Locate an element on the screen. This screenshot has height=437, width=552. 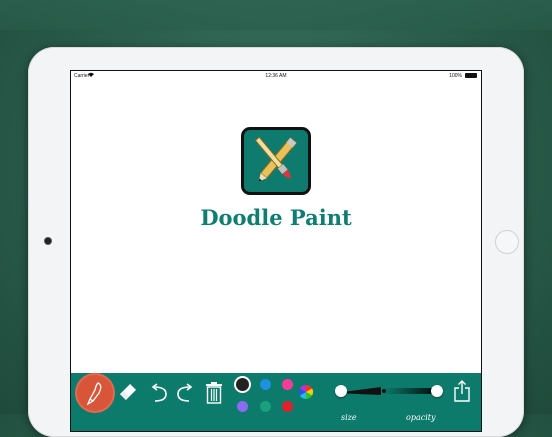
app-logo is located at coordinates (276, 161).